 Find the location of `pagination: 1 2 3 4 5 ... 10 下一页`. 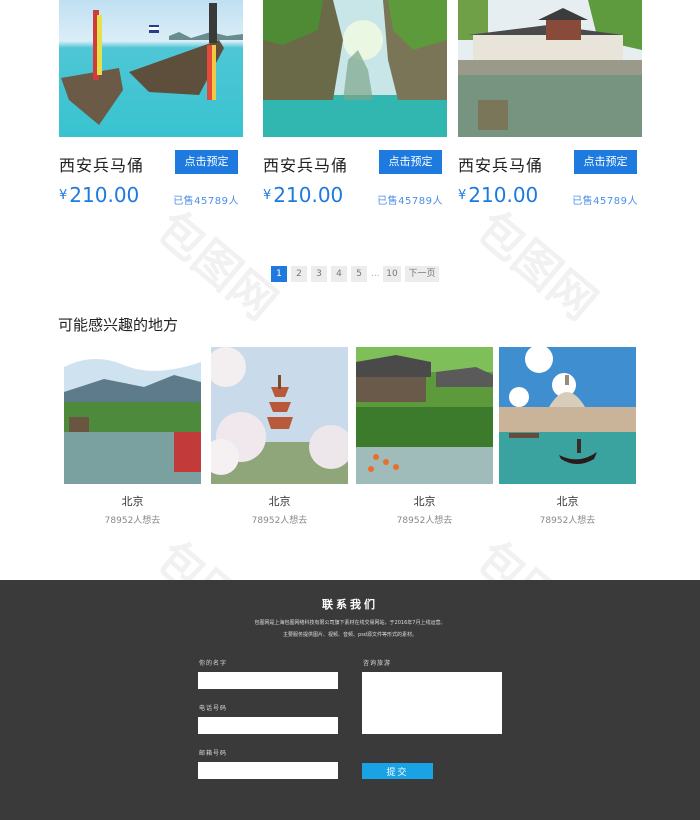

pagination: 1 2 3 4 5 ... 10 下一页 is located at coordinates (355, 274).